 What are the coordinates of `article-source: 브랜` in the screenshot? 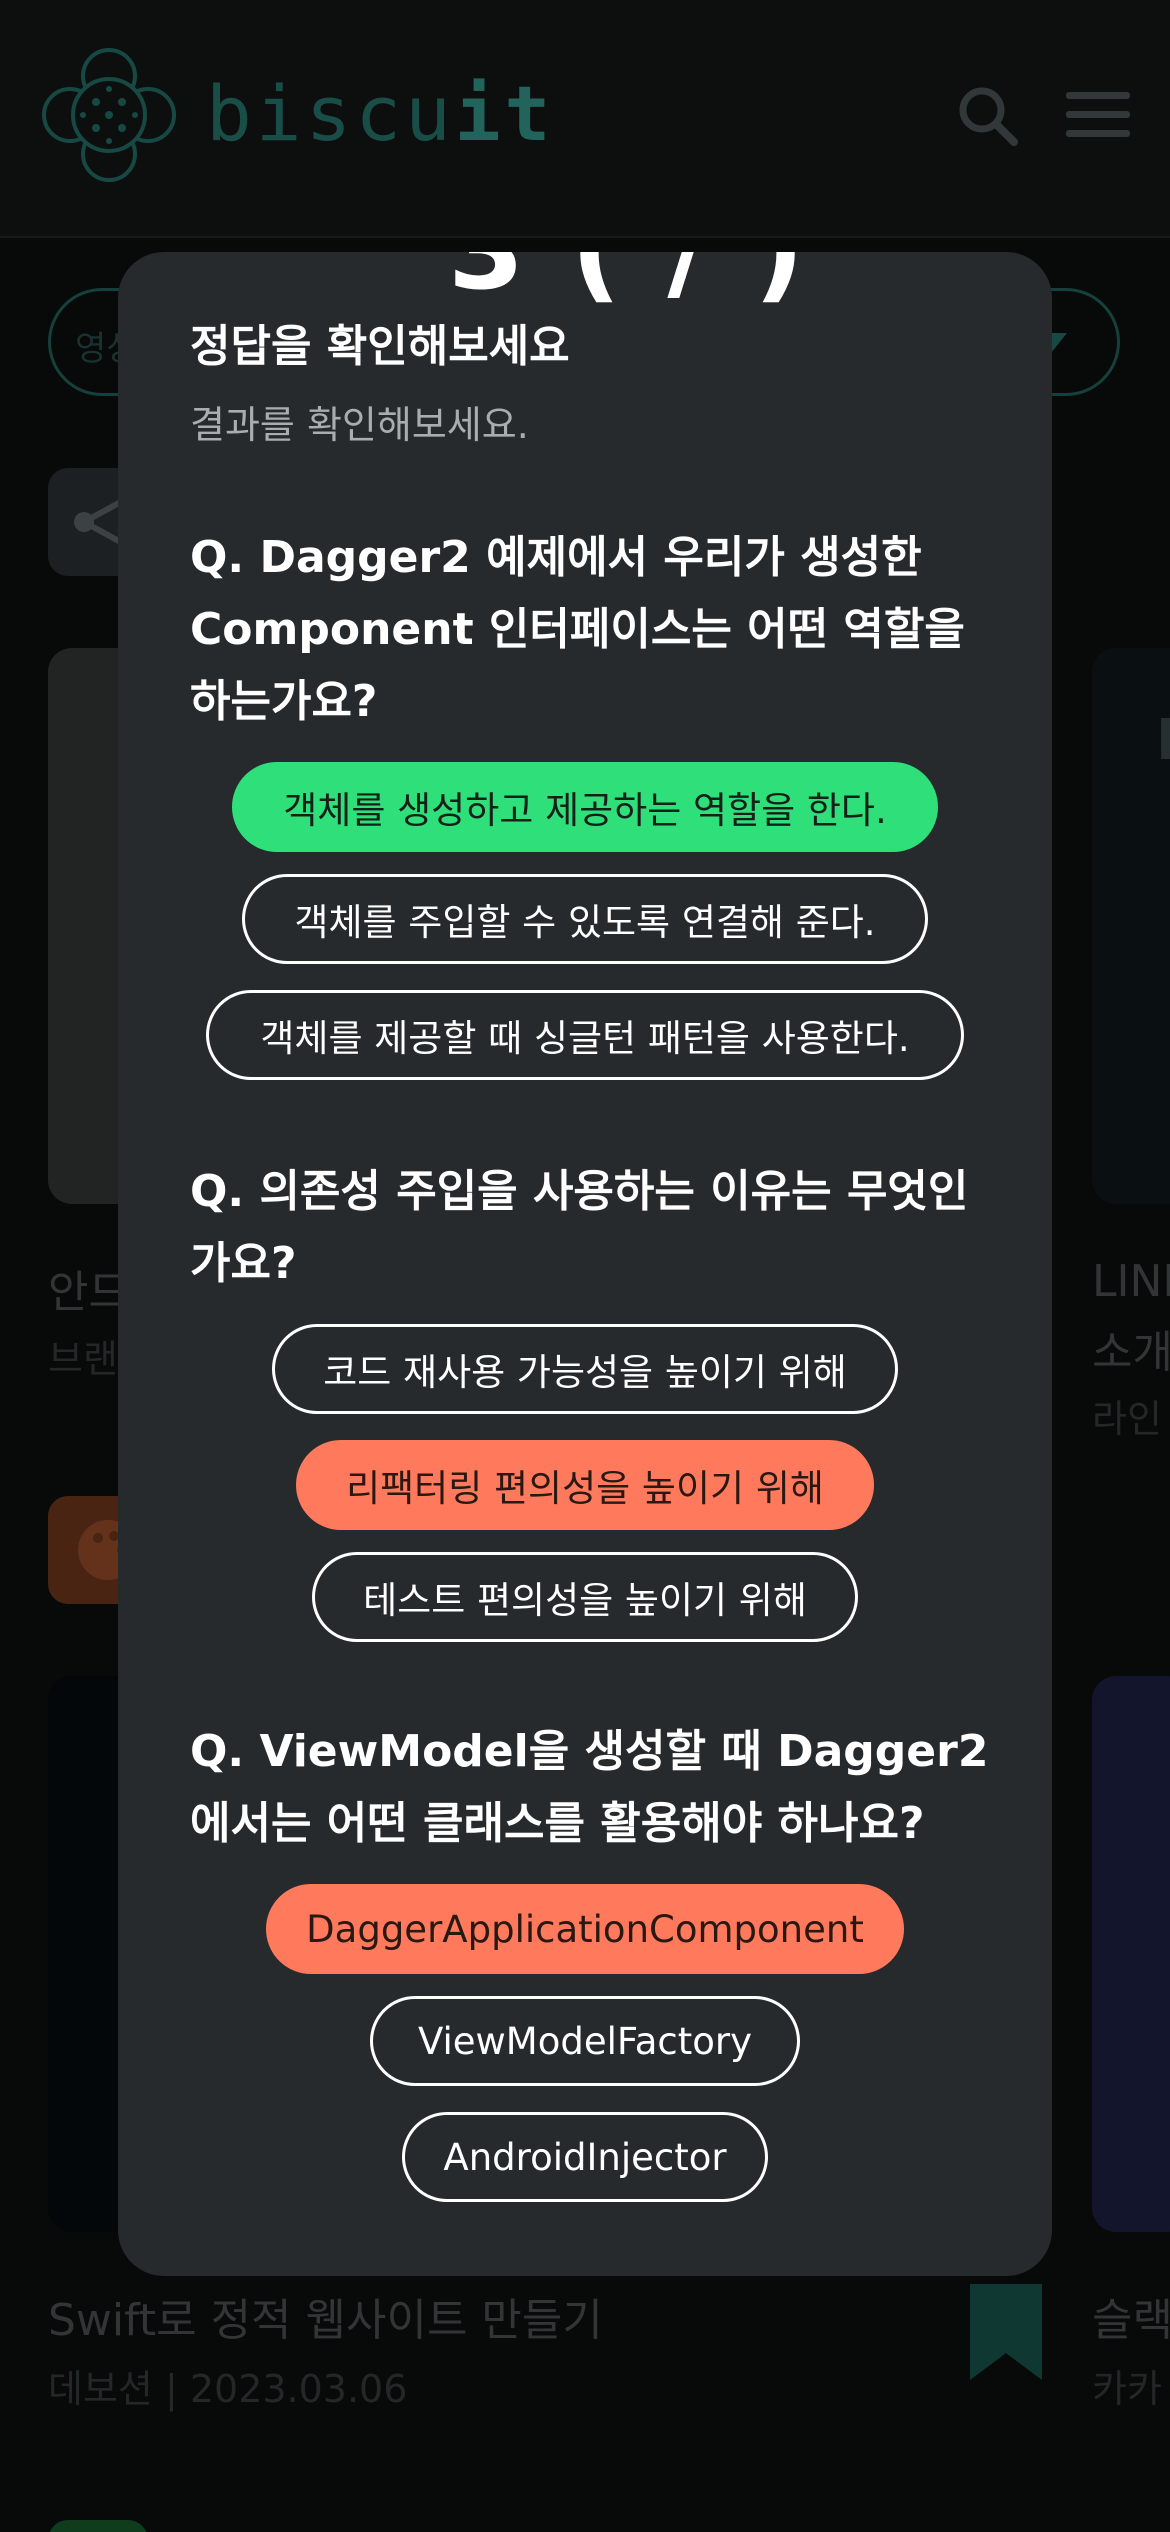 It's located at (83, 1359).